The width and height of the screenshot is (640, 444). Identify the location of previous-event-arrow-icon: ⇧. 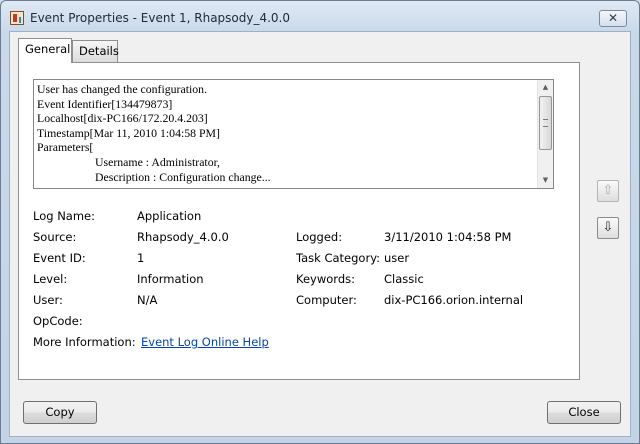
(608, 191).